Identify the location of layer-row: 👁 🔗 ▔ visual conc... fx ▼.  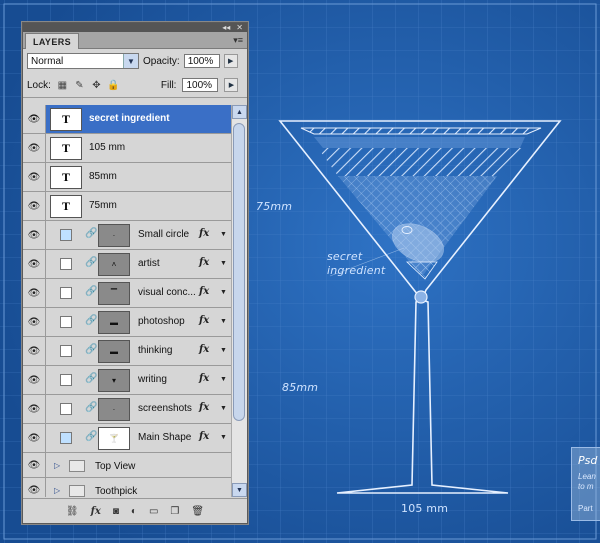
(127, 293).